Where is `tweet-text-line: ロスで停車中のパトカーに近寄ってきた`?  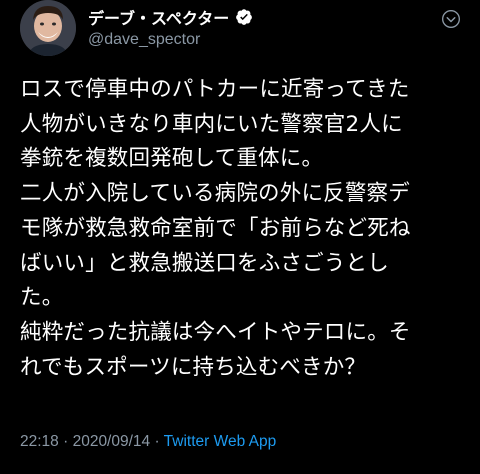
tweet-text-line: ロスで停車中のパトカーに近寄ってきた is located at coordinates (215, 89).